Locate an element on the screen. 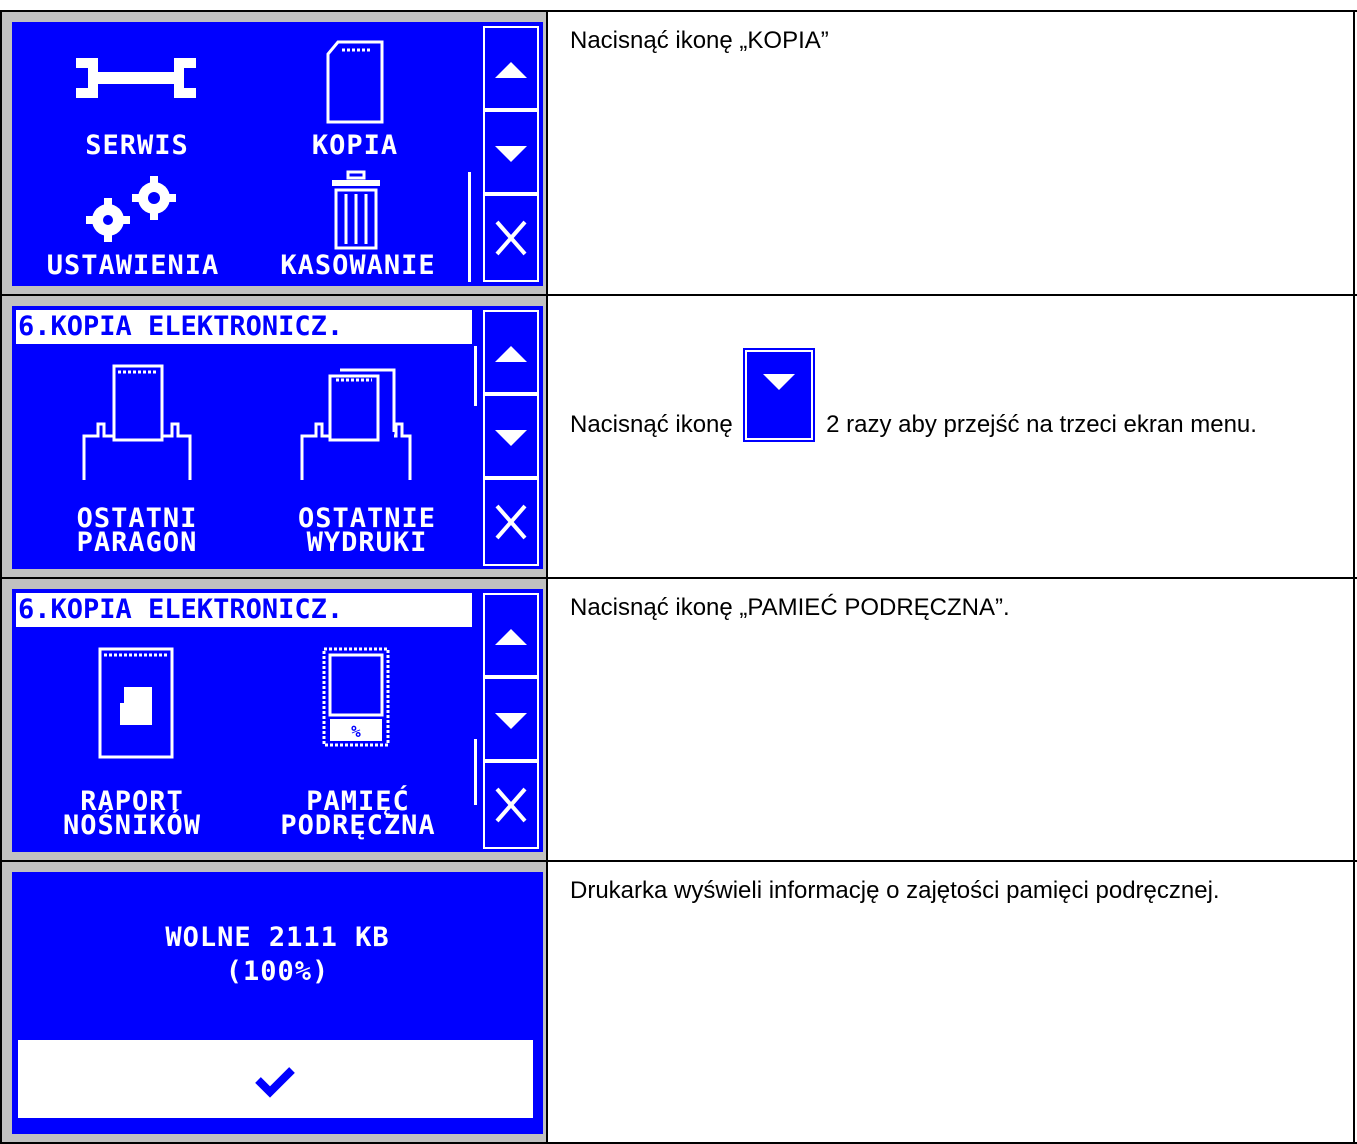  free-memory-text: WOLNE 2111 KB is located at coordinates (277, 937).